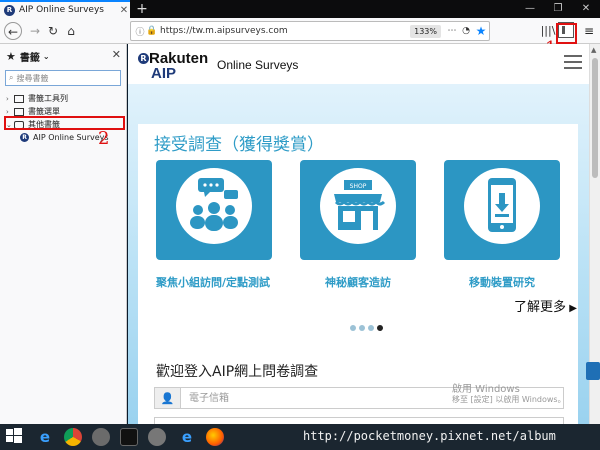 The height and width of the screenshot is (450, 600). Describe the element at coordinates (284, 31) in the screenshot. I see `url-text: https://tw.m.aipsurveys.com` at that location.